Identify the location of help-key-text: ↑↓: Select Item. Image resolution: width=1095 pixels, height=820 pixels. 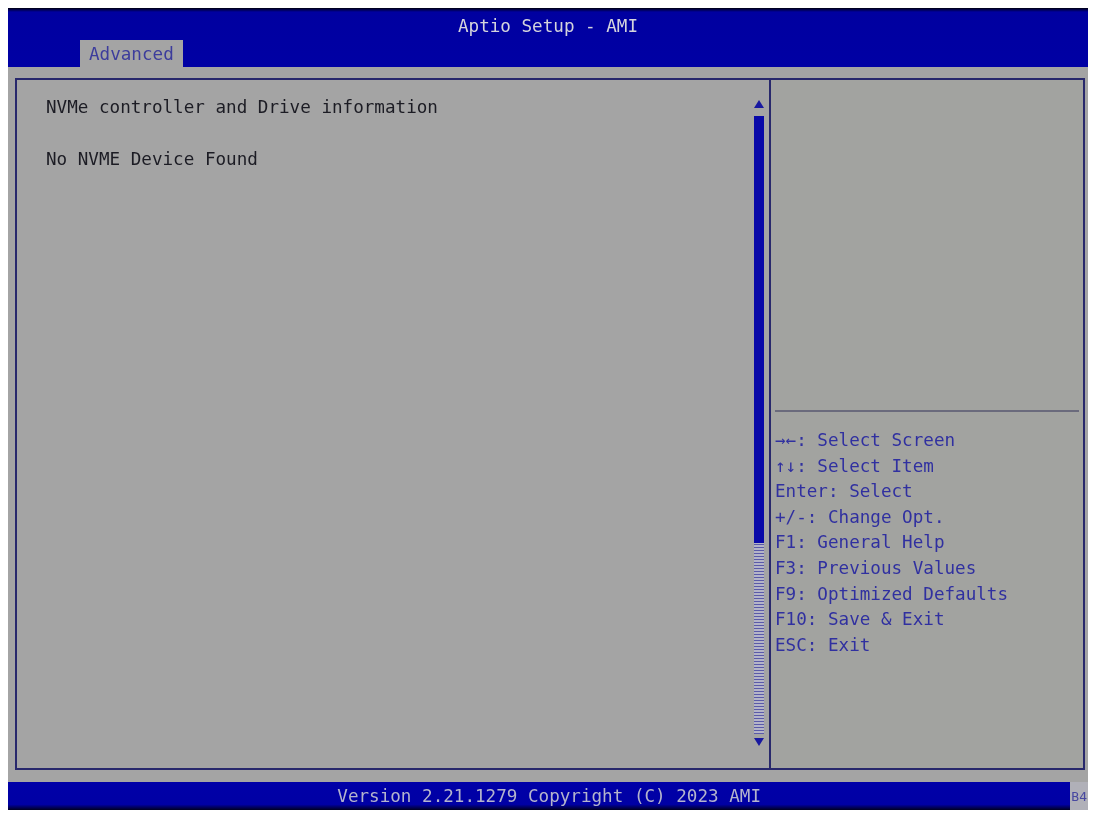
(854, 466).